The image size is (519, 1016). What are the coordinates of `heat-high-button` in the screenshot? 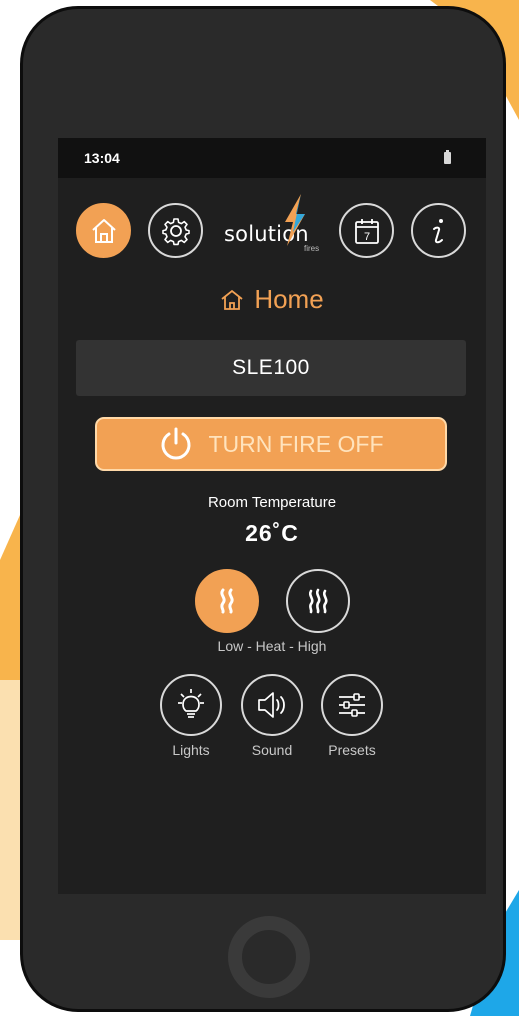 It's located at (318, 601).